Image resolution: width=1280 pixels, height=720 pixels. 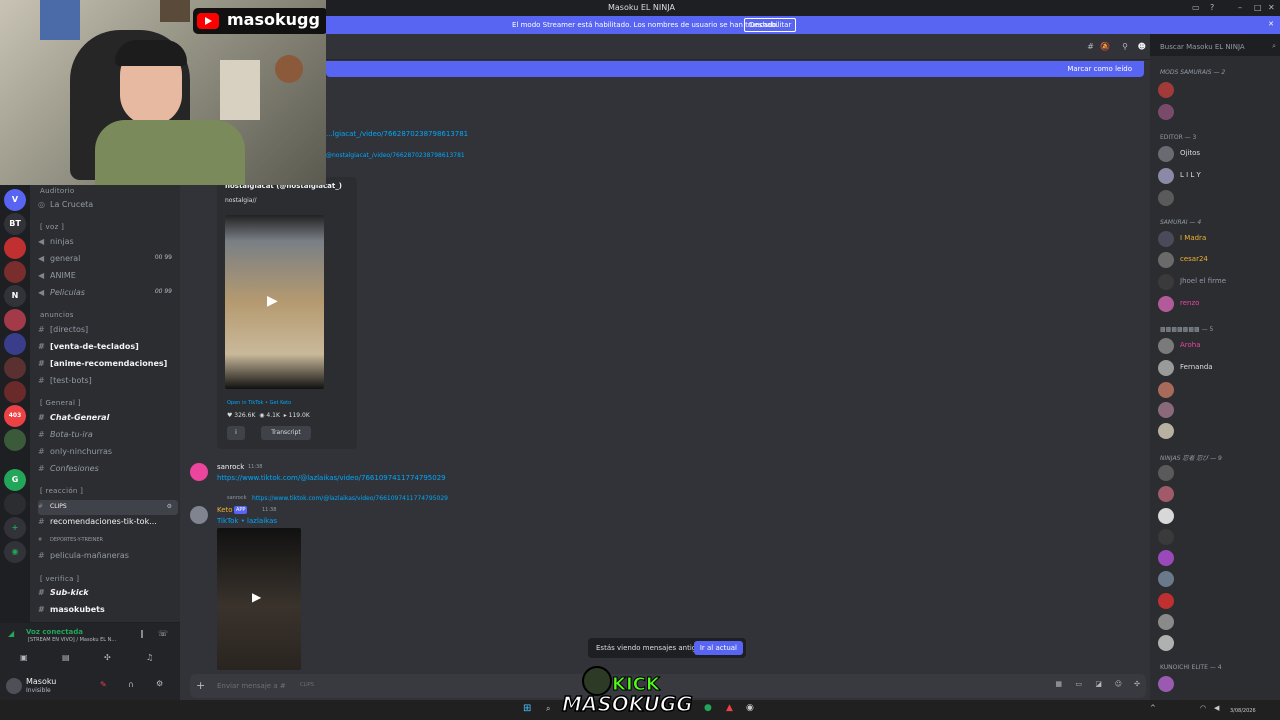 What do you see at coordinates (1218, 368) in the screenshot?
I see `member-item: Fernanda` at bounding box center [1218, 368].